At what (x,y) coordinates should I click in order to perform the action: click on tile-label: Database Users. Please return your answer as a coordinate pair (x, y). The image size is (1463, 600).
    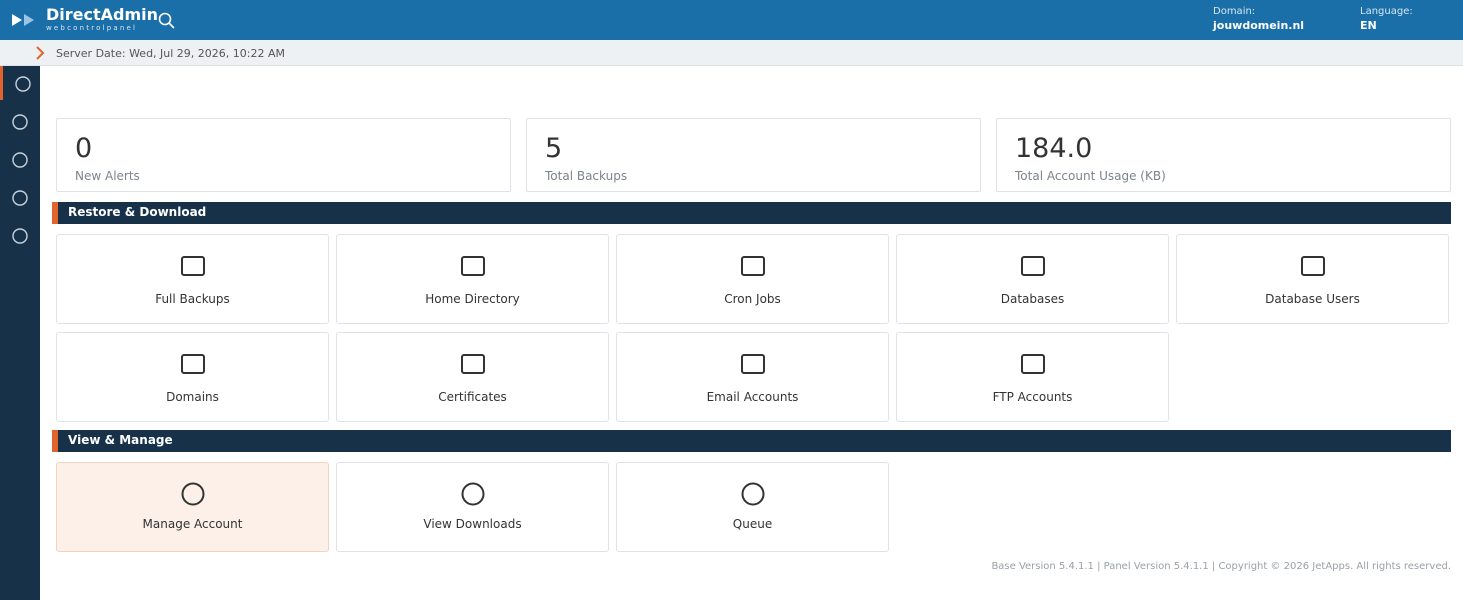
    Looking at the image, I should click on (1312, 299).